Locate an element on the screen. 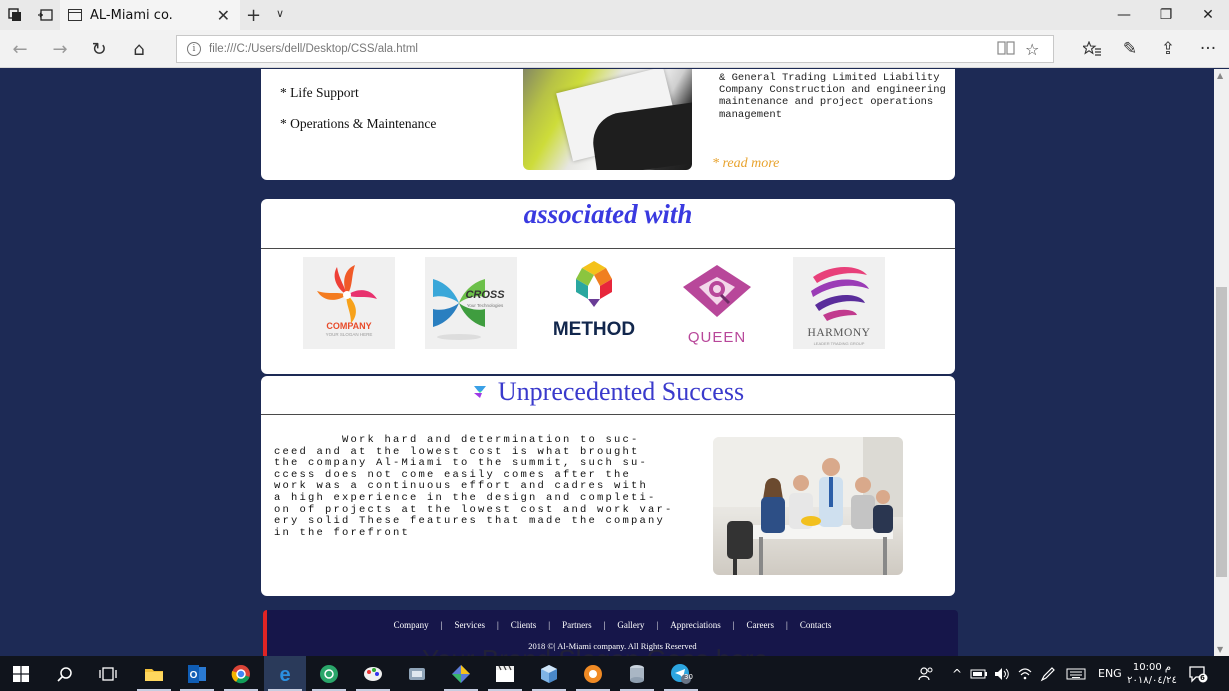  success-title: Unprecedented Success is located at coordinates (621, 391).